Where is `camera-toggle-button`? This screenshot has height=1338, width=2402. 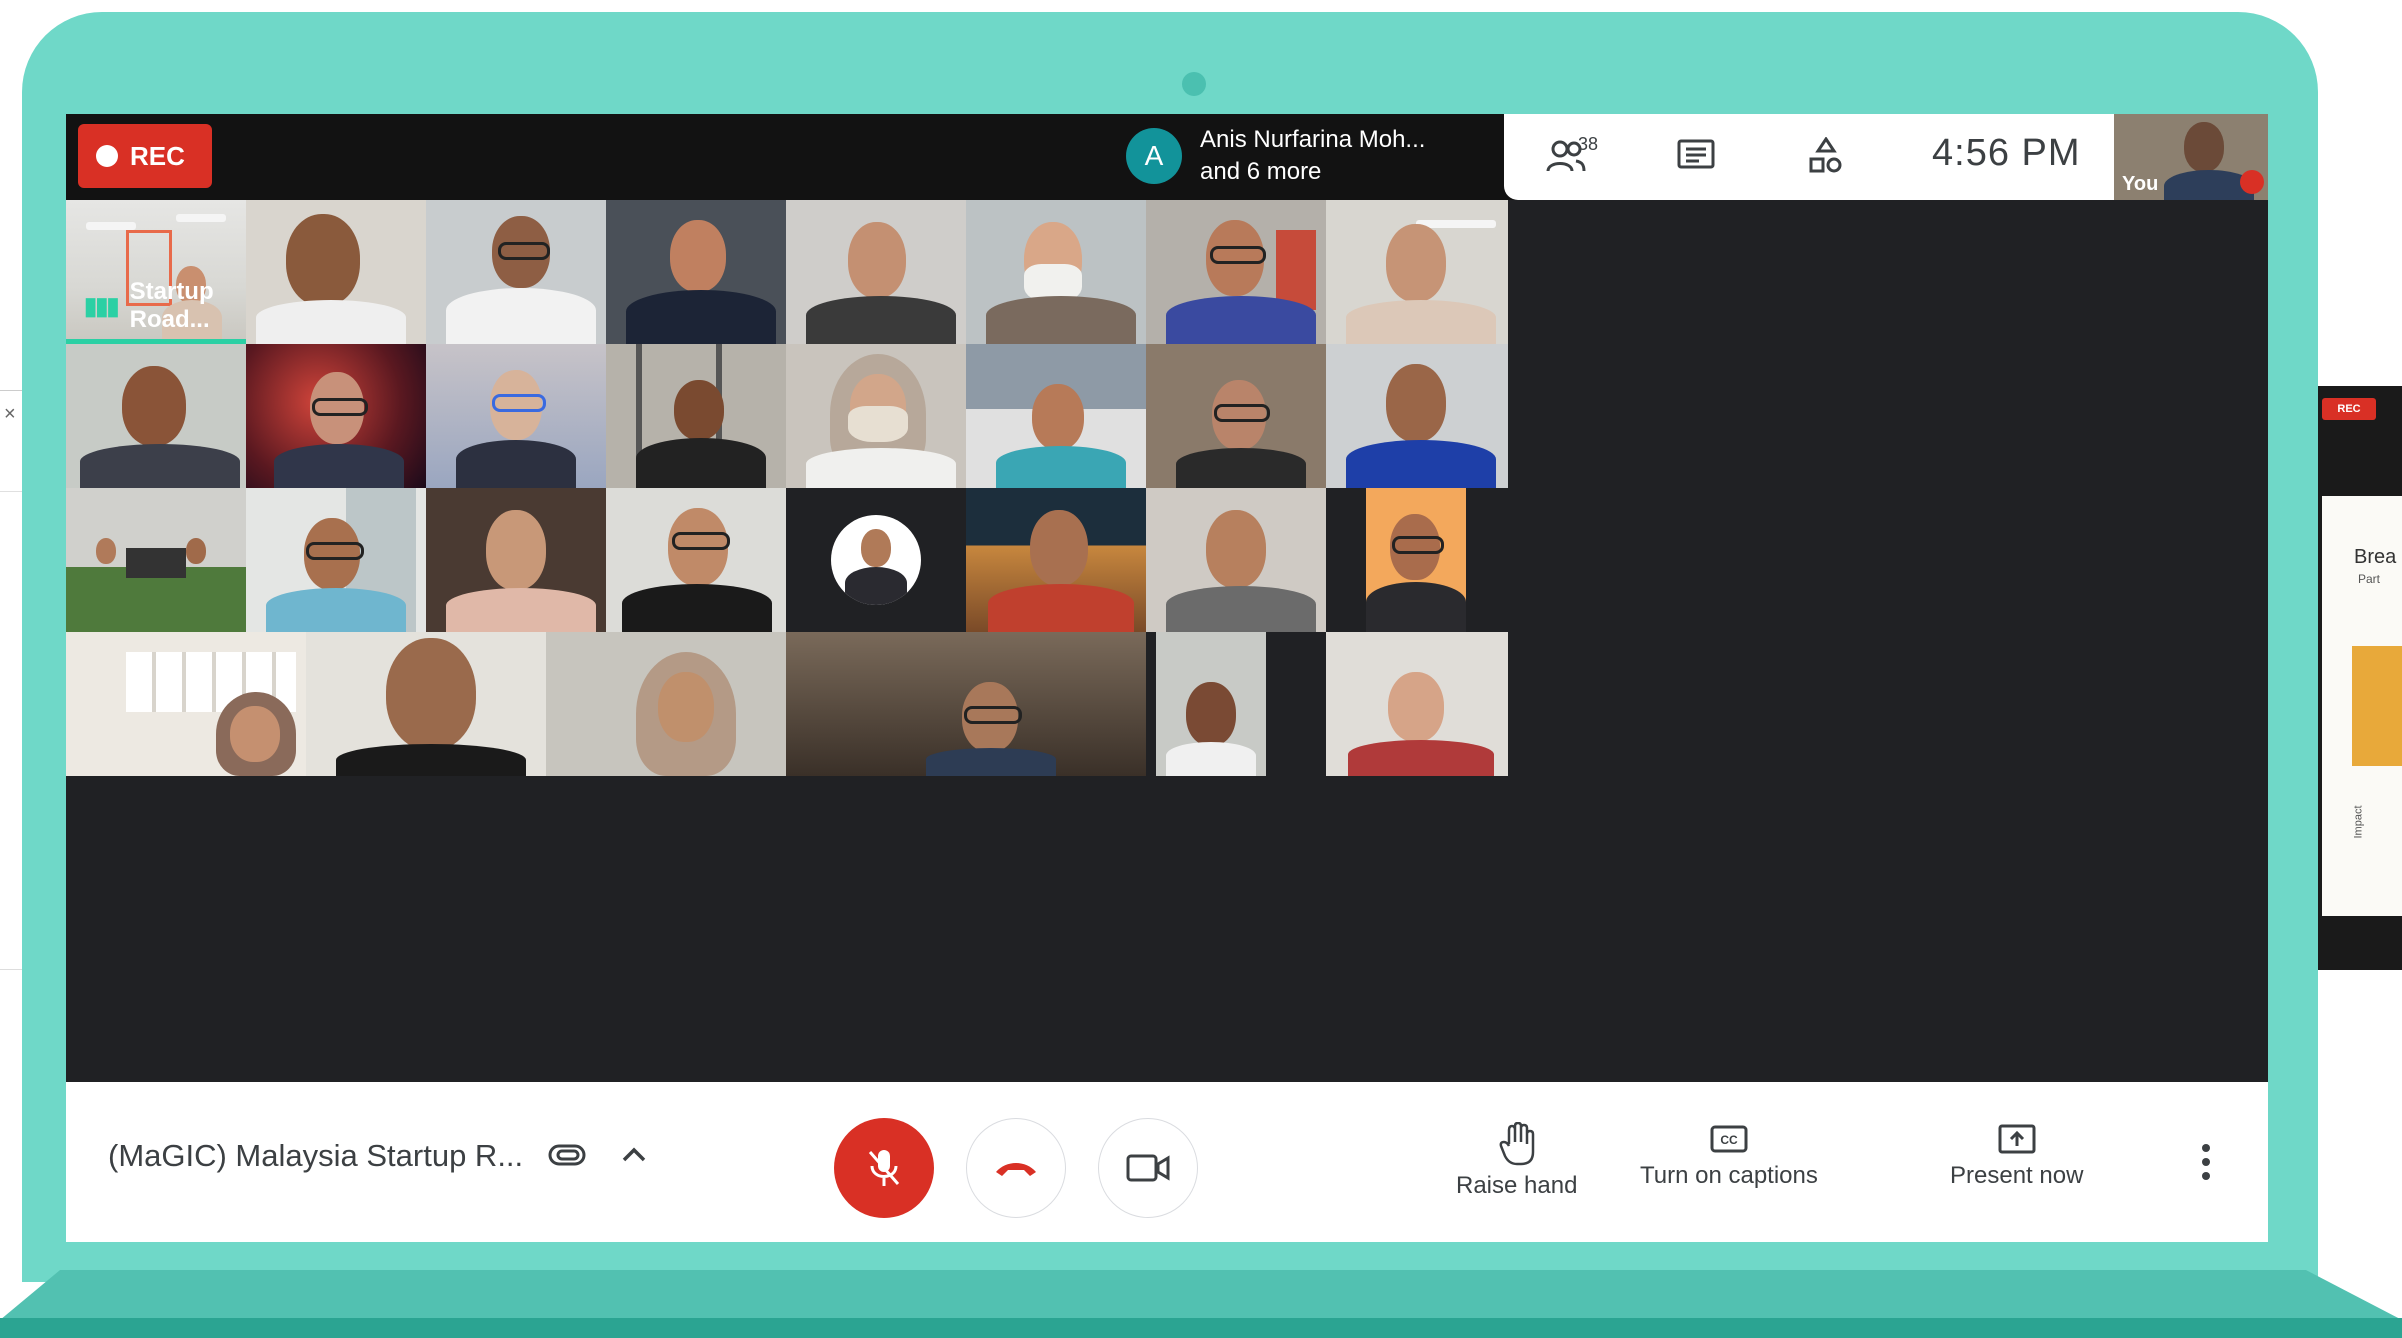 camera-toggle-button is located at coordinates (1148, 1168).